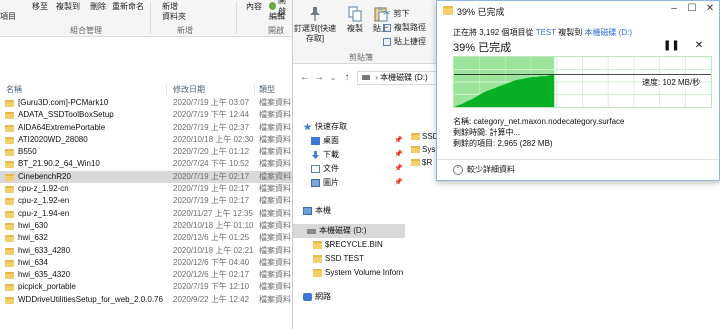 Image resolution: width=720 pixels, height=329 pixels. What do you see at coordinates (44, 275) in the screenshot?
I see `file-name: hwi_635_4320` at bounding box center [44, 275].